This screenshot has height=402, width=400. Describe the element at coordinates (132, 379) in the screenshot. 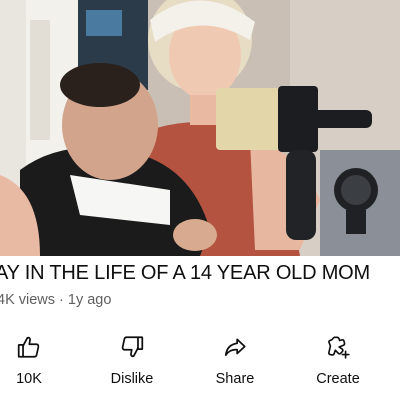

I see `dislike-label: Dislike` at that location.